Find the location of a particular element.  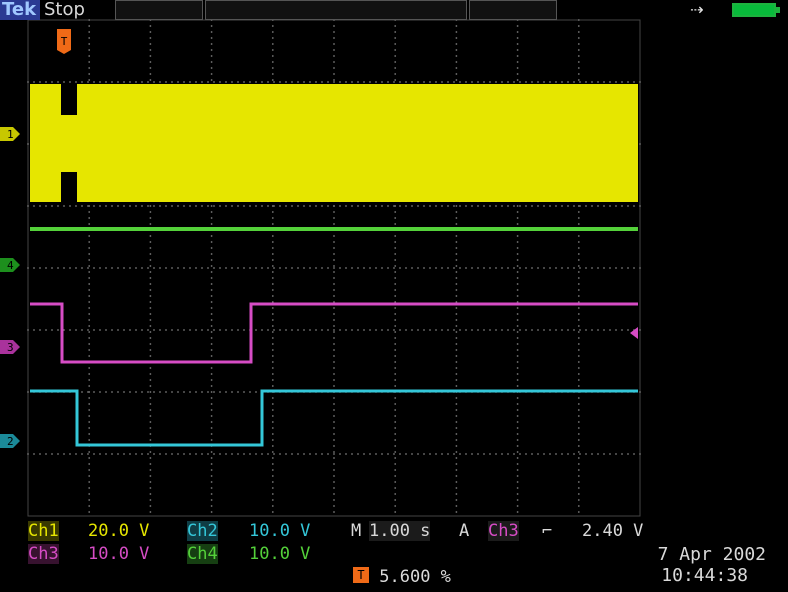

trigger-readout-icon: T is located at coordinates (361, 575).